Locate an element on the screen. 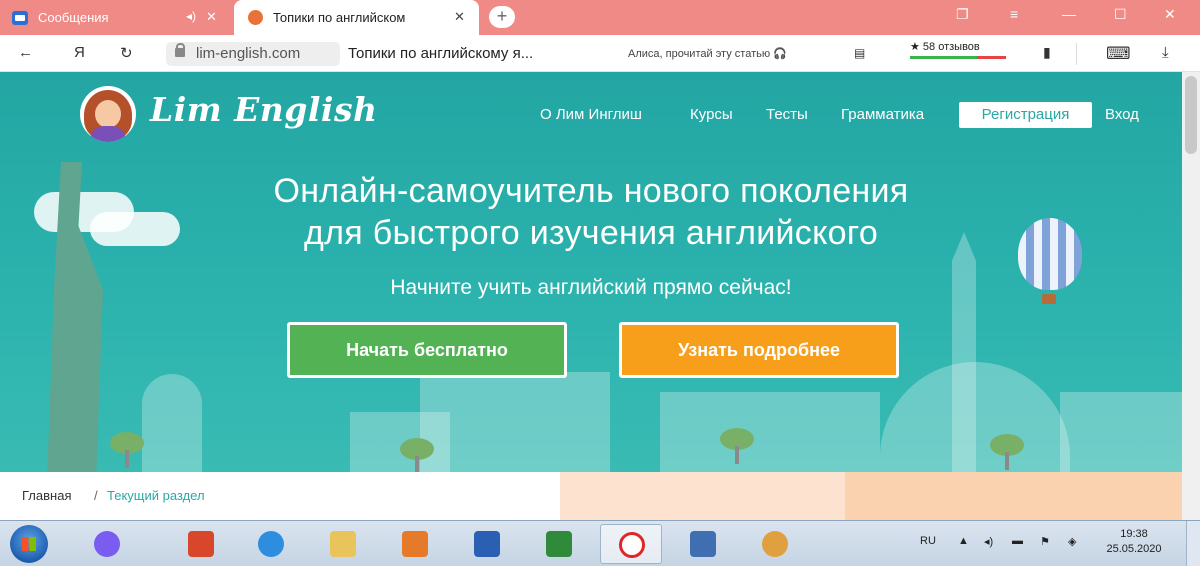 The width and height of the screenshot is (1200, 566). hero-title-line-1: Онлайн-самоучитель нового поколения is located at coordinates (591, 191).